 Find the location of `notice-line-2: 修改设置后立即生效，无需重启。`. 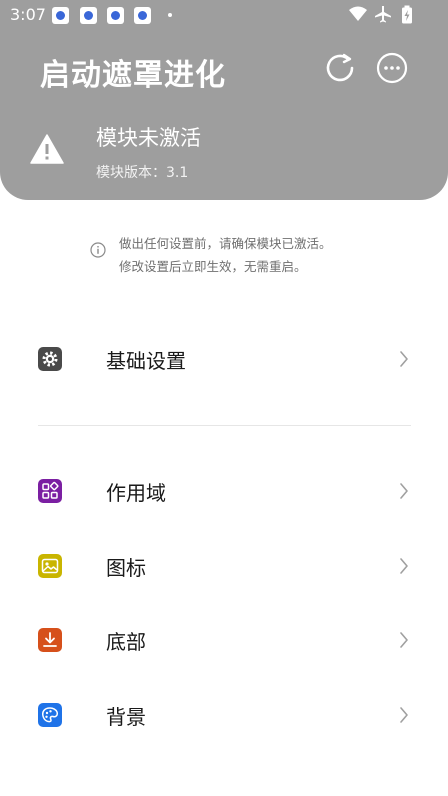

notice-line-2: 修改设置后立即生效，无需重启。 is located at coordinates (213, 266).